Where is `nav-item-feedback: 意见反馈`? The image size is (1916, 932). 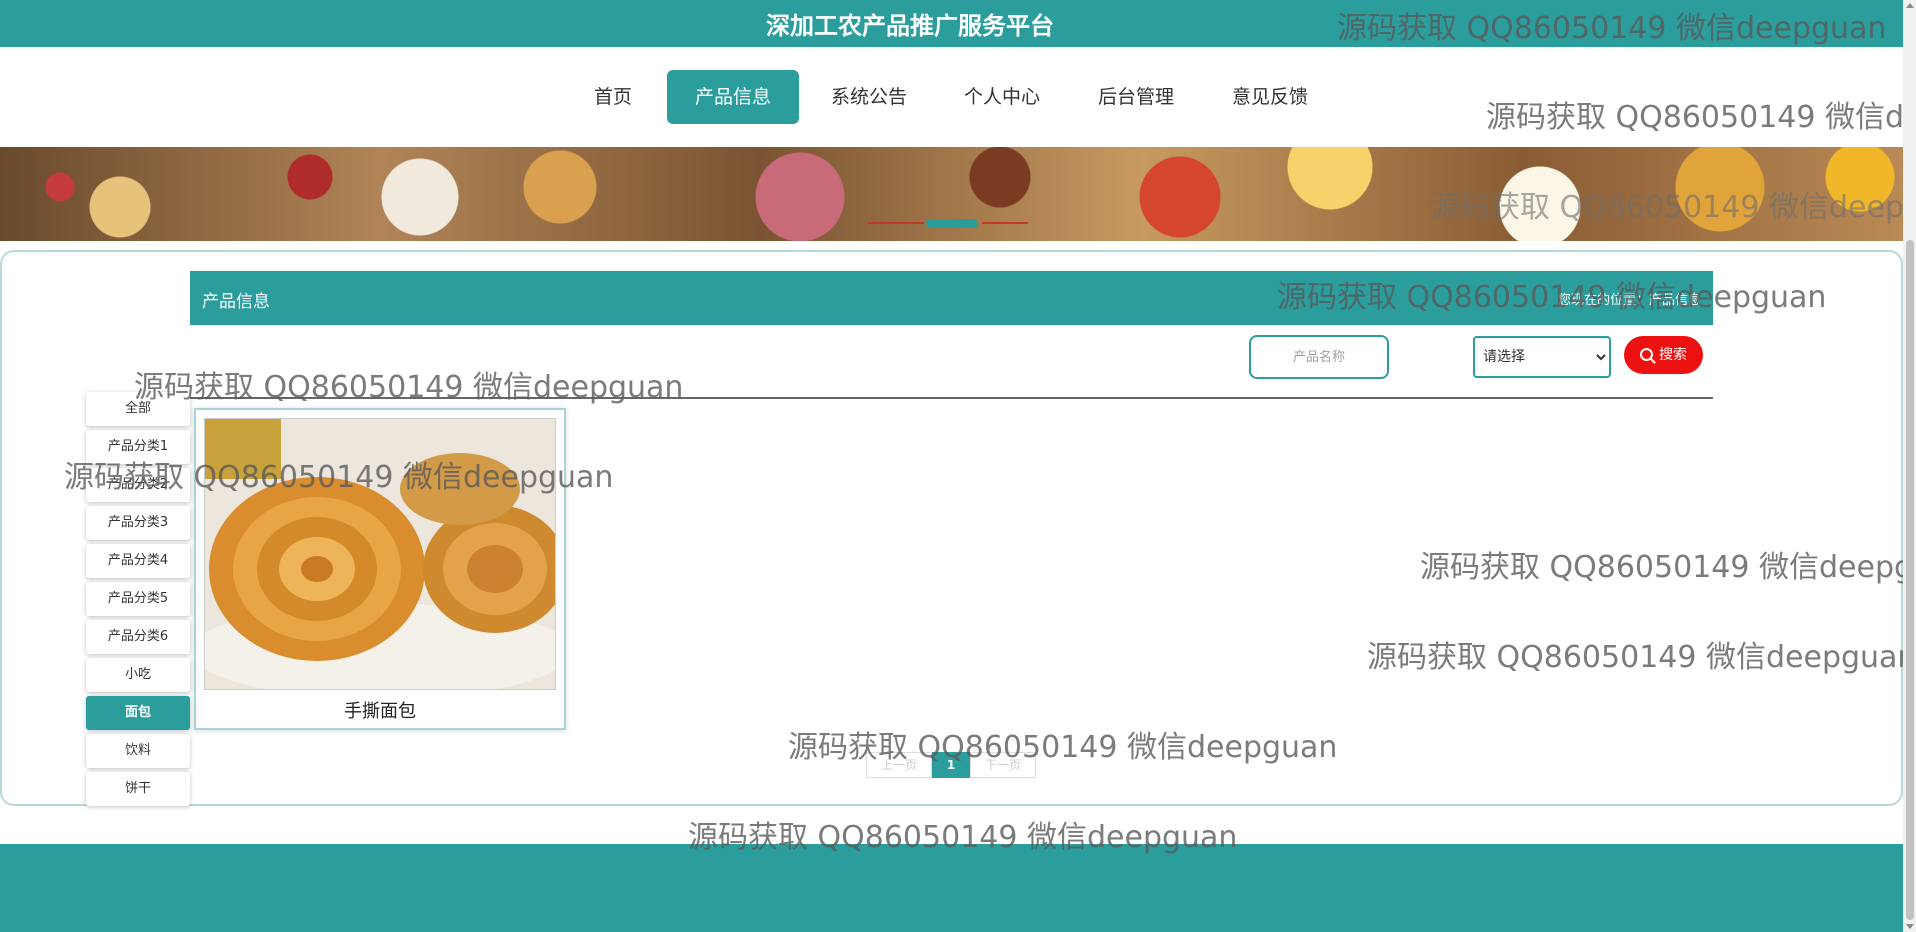 nav-item-feedback: 意见反馈 is located at coordinates (1270, 97).